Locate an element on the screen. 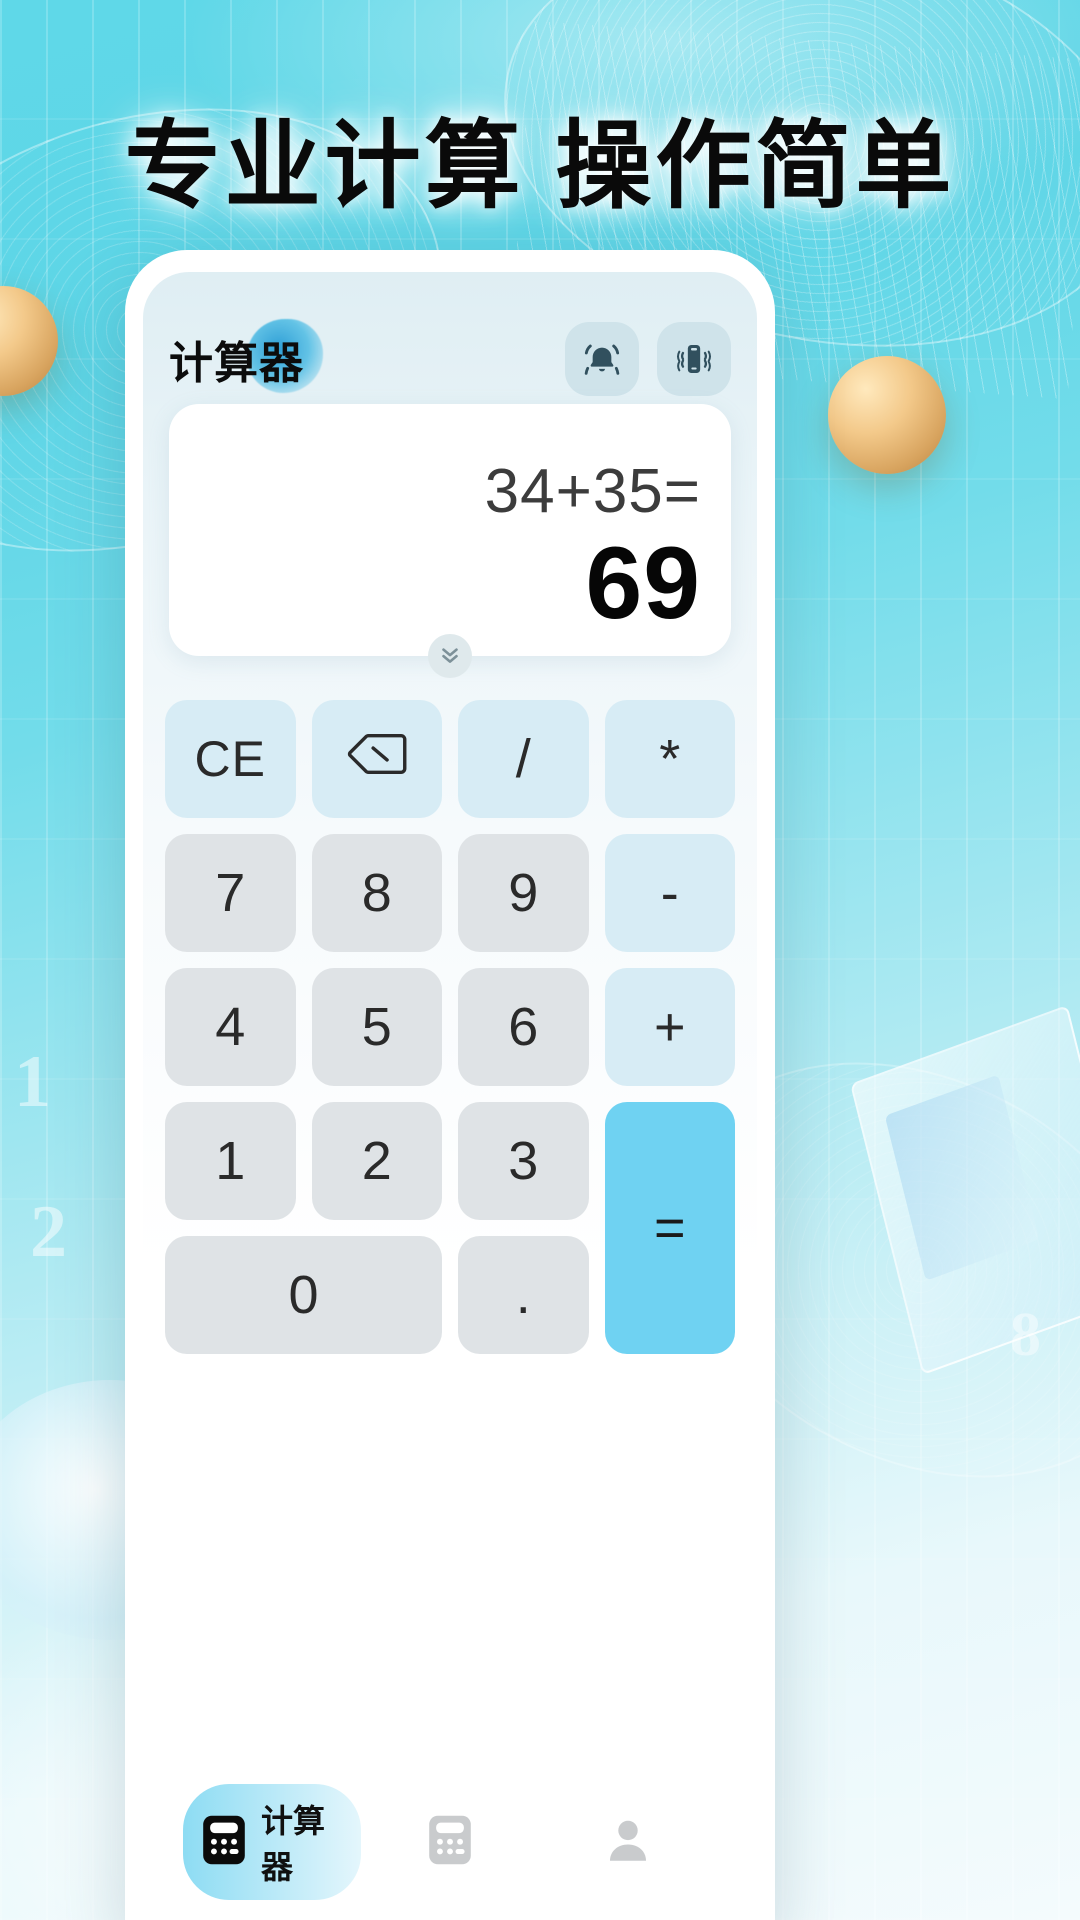  vibrate-toggle-button is located at coordinates (694, 359).